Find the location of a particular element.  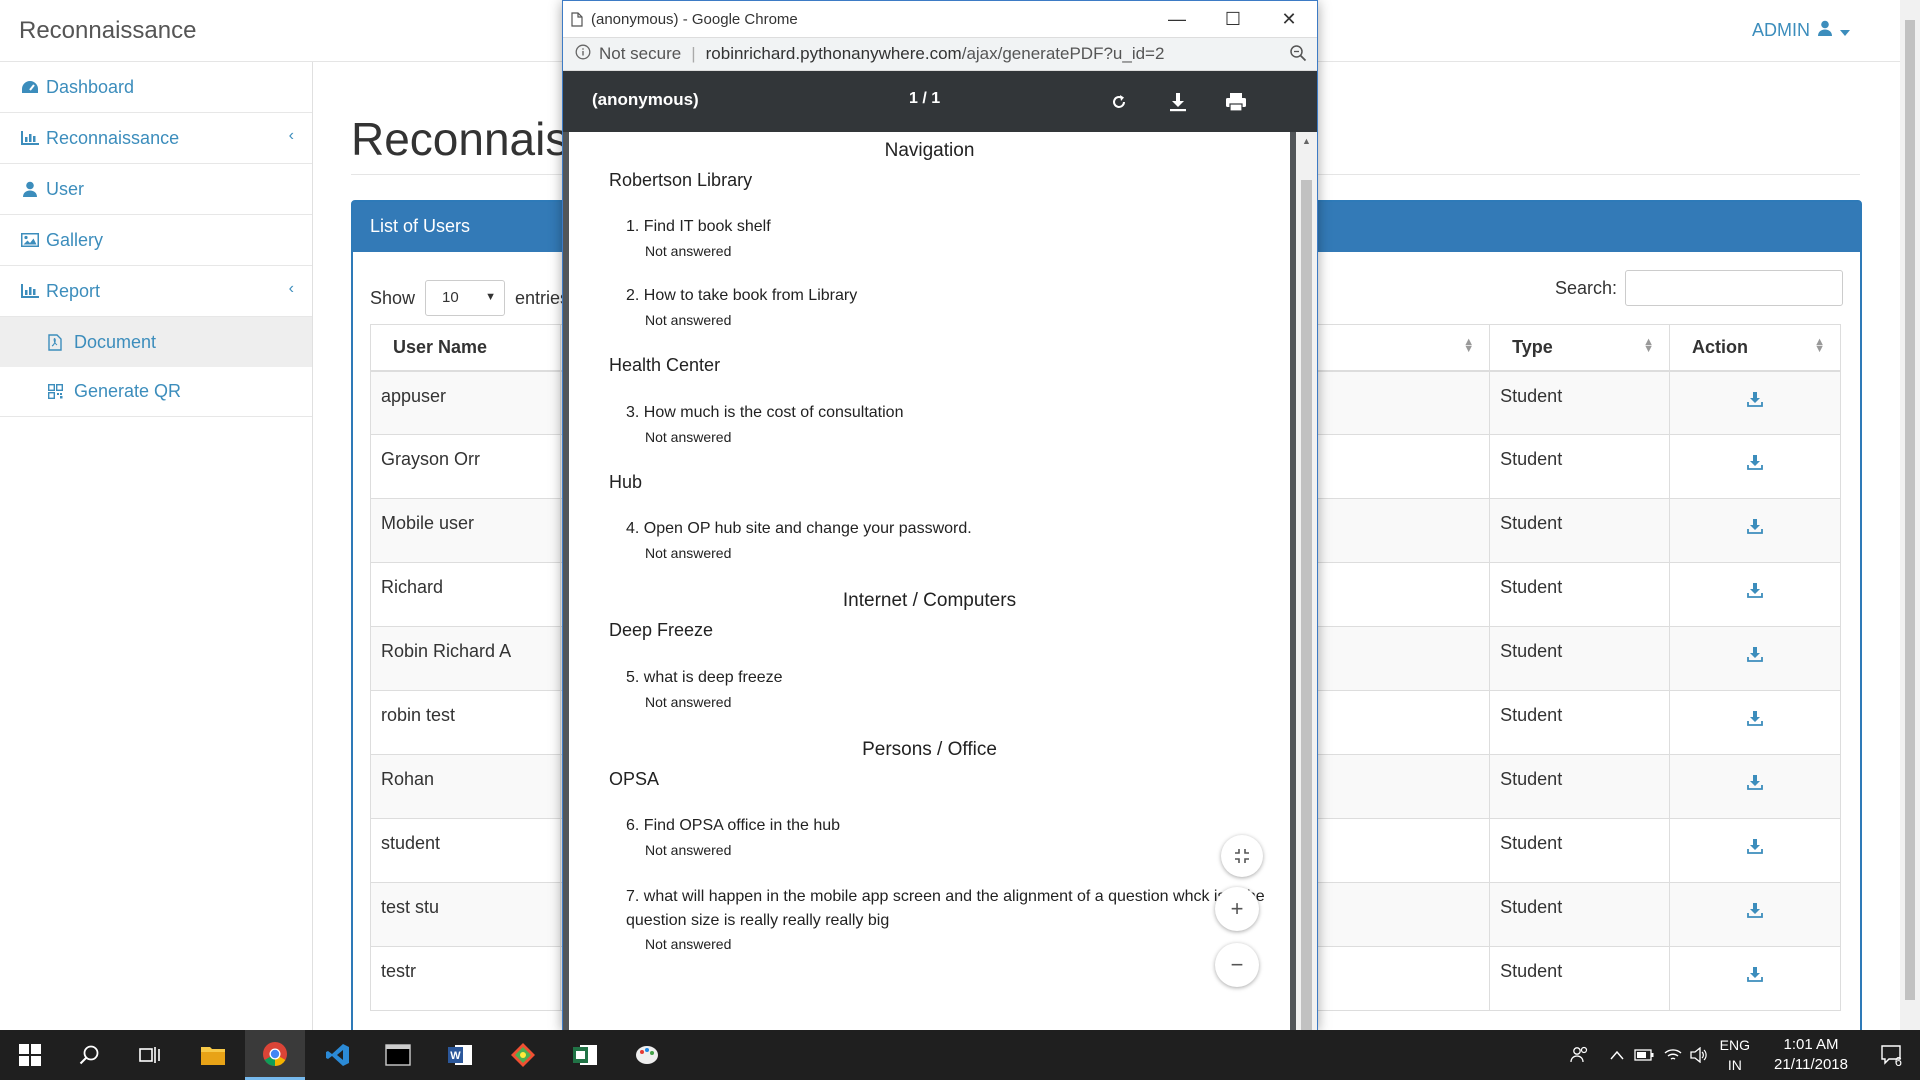

sidebar-item-report: Report ‹ is located at coordinates (156, 291).